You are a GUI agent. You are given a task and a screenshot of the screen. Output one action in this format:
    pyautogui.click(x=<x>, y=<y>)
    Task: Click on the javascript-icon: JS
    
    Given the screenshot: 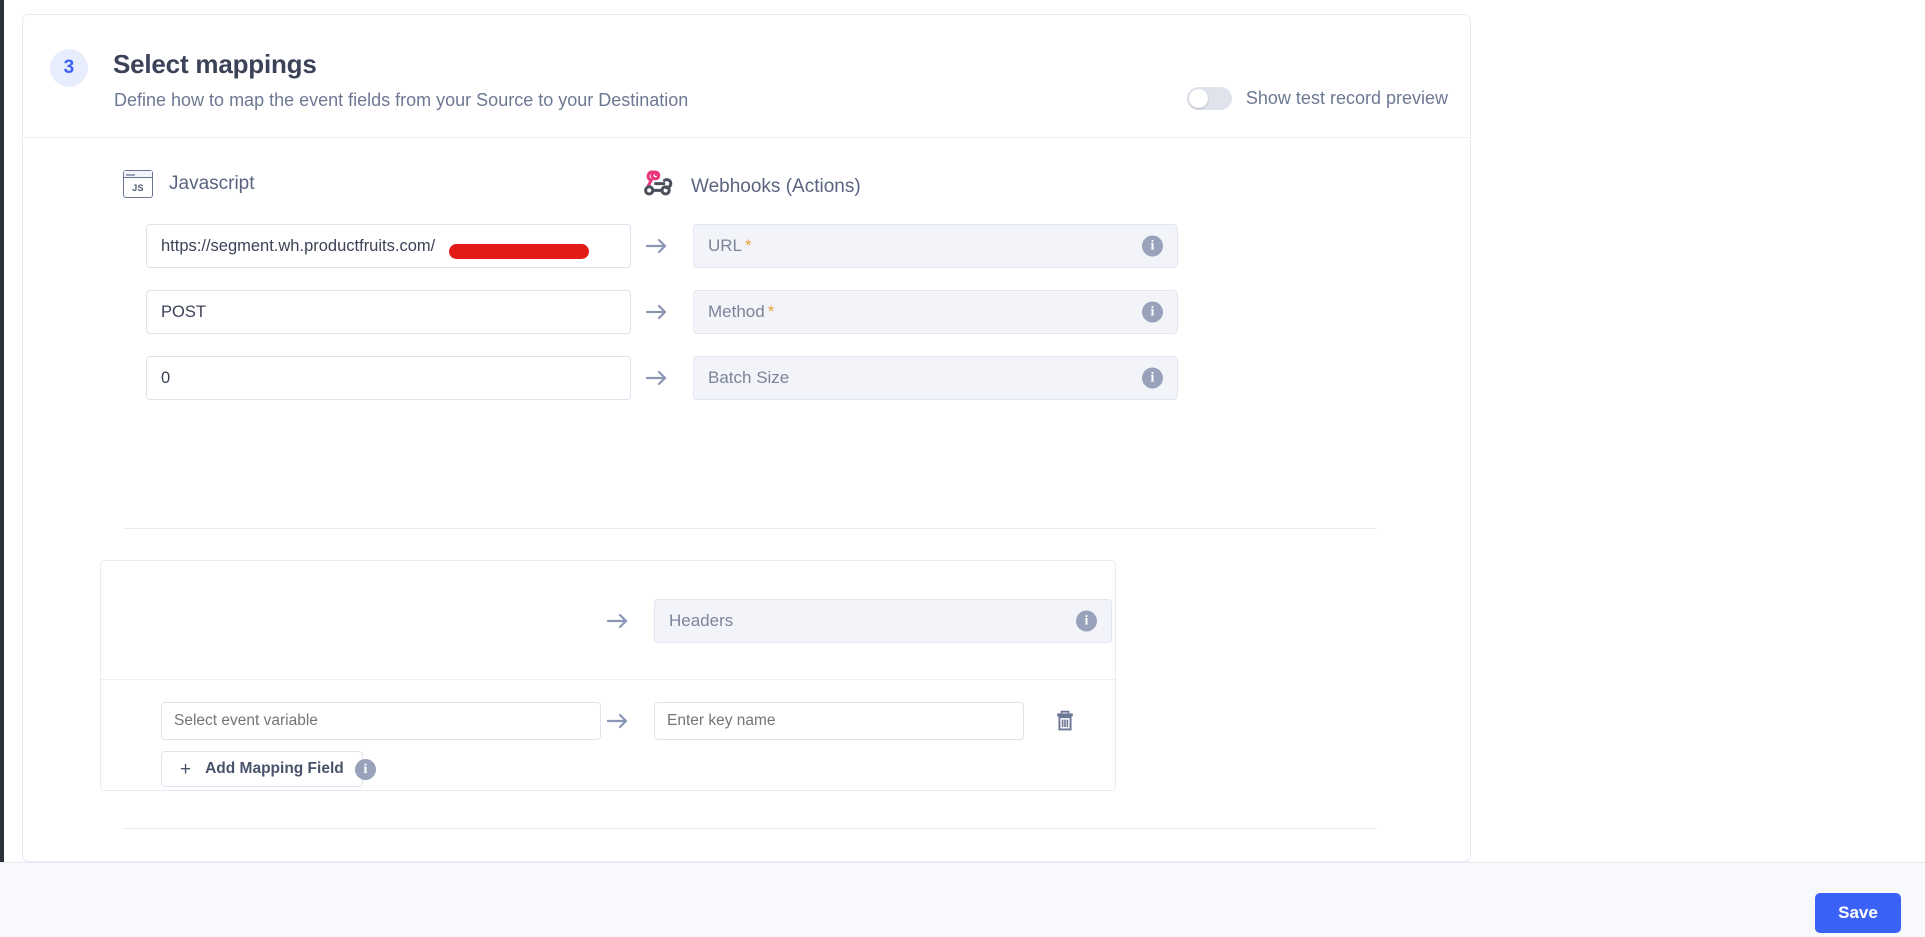 What is the action you would take?
    pyautogui.click(x=138, y=184)
    